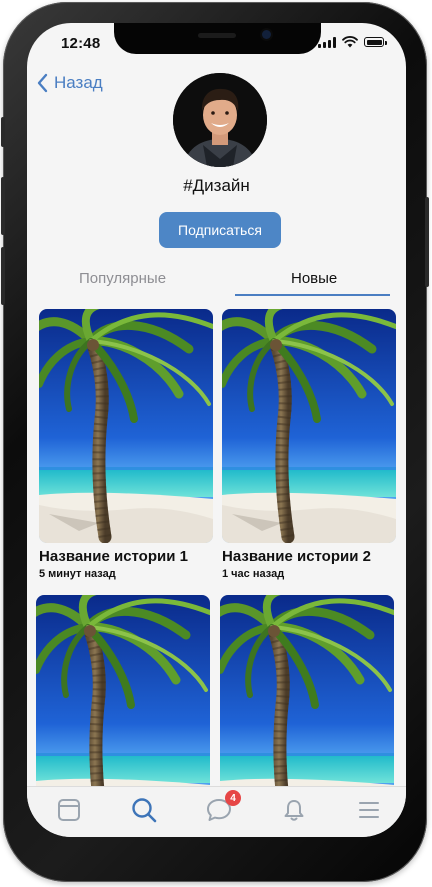 The width and height of the screenshot is (432, 887). I want to click on back-label: Назад, so click(78, 82).